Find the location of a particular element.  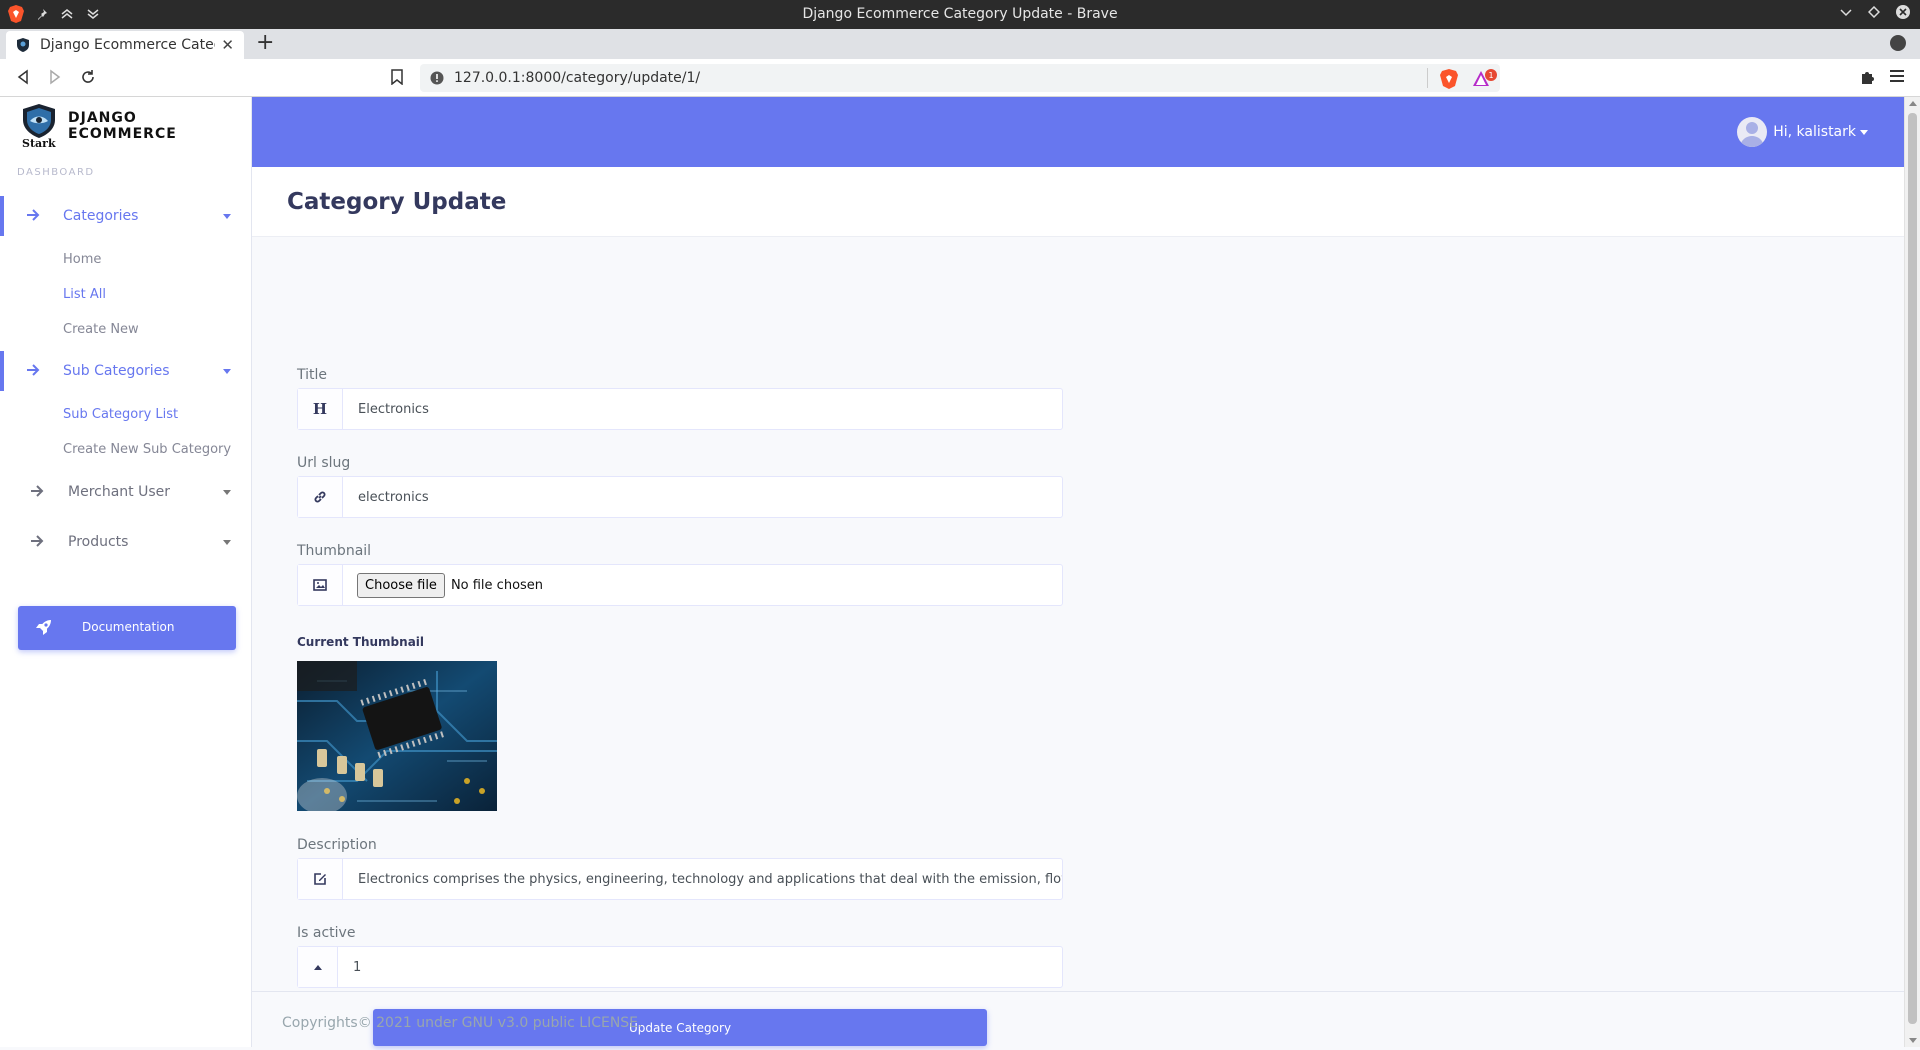

minimize-icon is located at coordinates (1846, 12).